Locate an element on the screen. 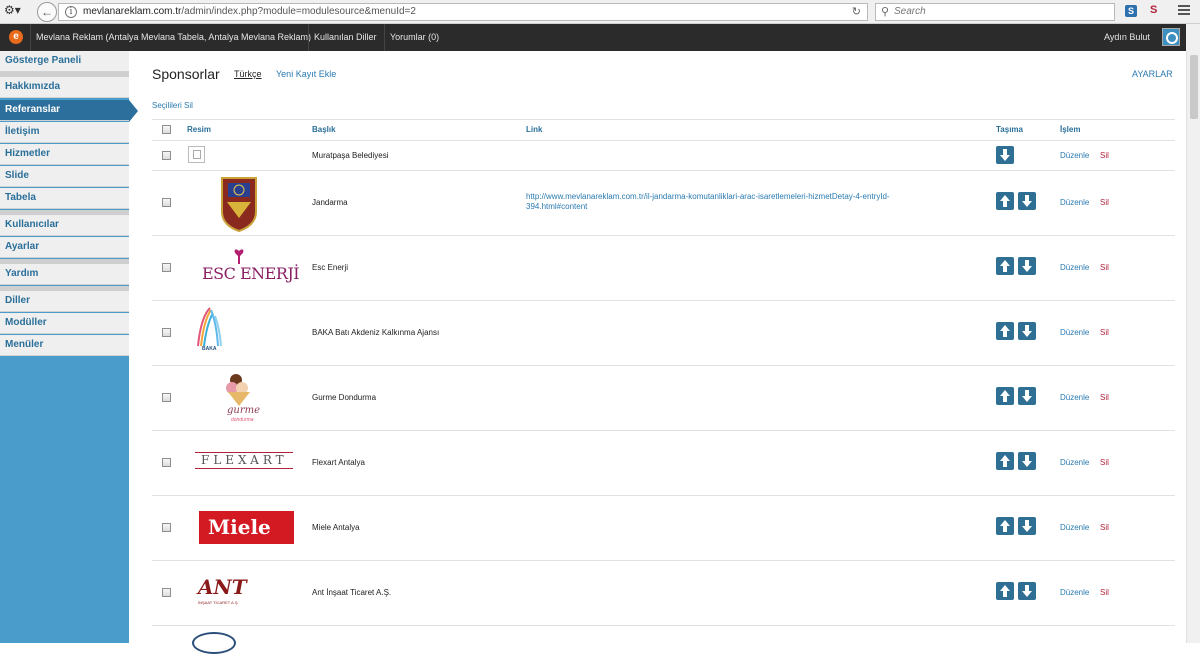 The height and width of the screenshot is (654, 1200). column-header-link: Link is located at coordinates (534, 129).